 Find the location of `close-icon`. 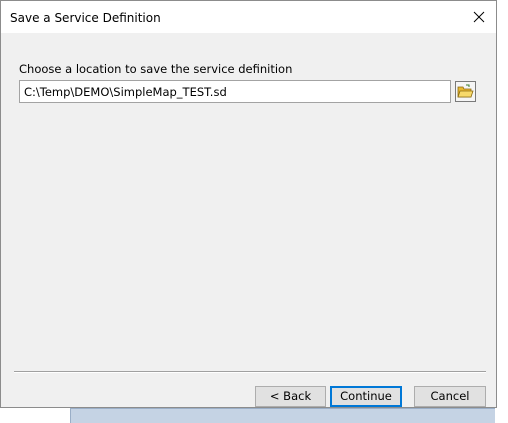

close-icon is located at coordinates (479, 17).